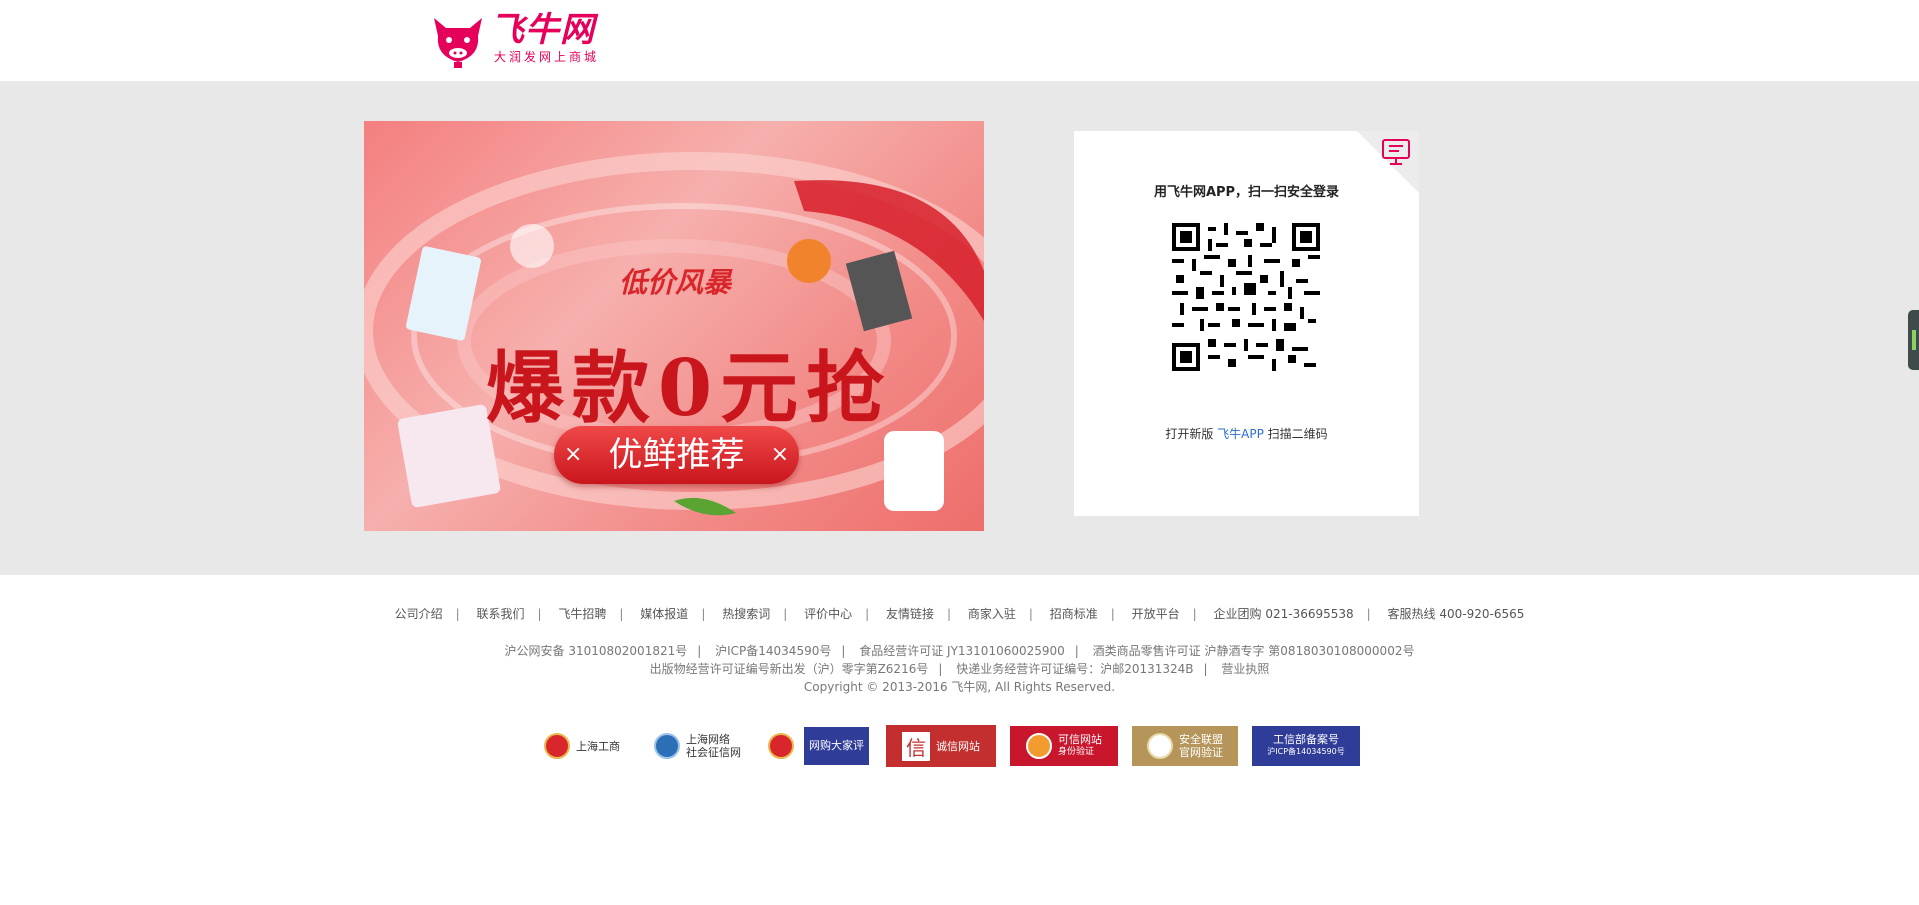 The width and height of the screenshot is (1919, 905). I want to click on badge-shanghai-gs: 上海工商, so click(592, 746).